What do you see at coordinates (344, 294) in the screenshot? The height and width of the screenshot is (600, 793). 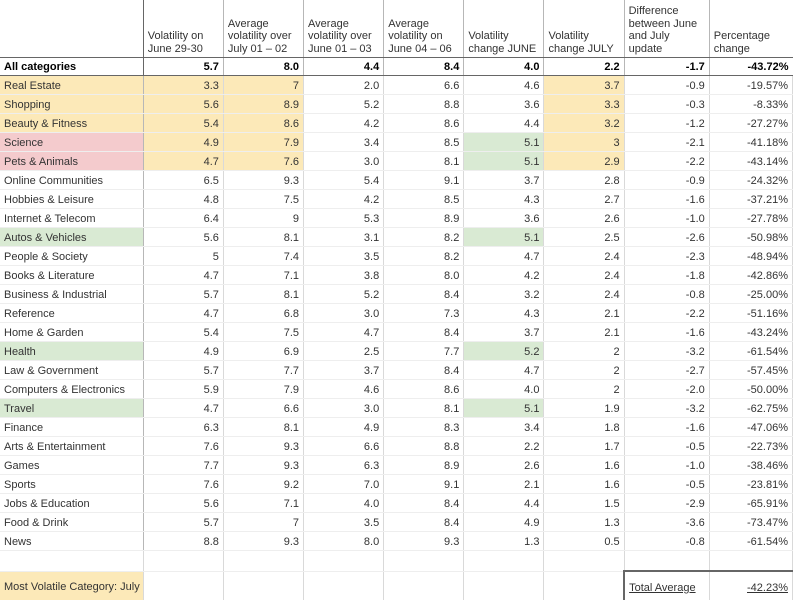 I see `cell-avg_june_01_03: 5.2` at bounding box center [344, 294].